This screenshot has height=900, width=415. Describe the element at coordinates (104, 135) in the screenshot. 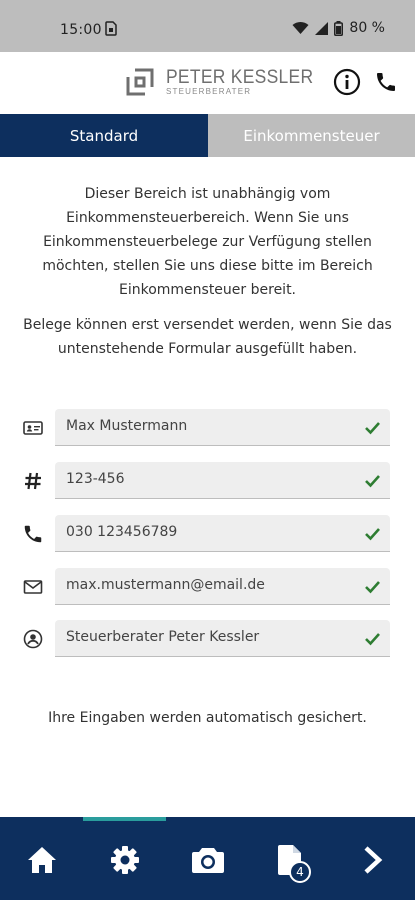

I see `tab-standard: Standard` at that location.